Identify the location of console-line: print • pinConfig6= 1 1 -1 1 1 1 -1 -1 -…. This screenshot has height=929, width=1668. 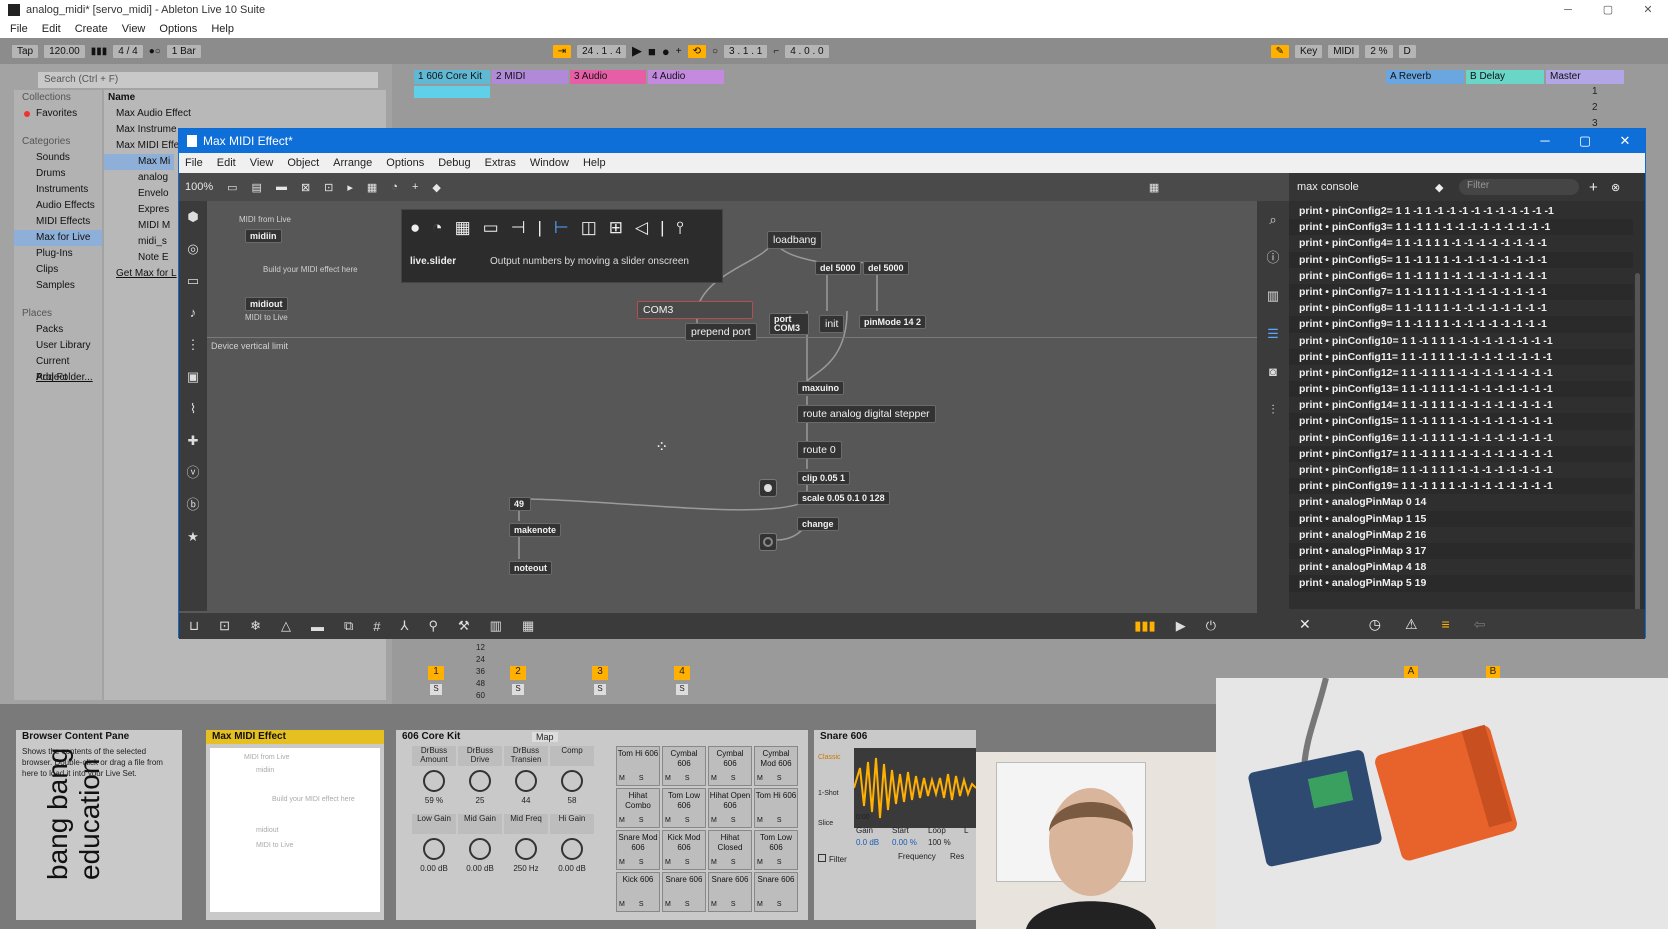
(1461, 276).